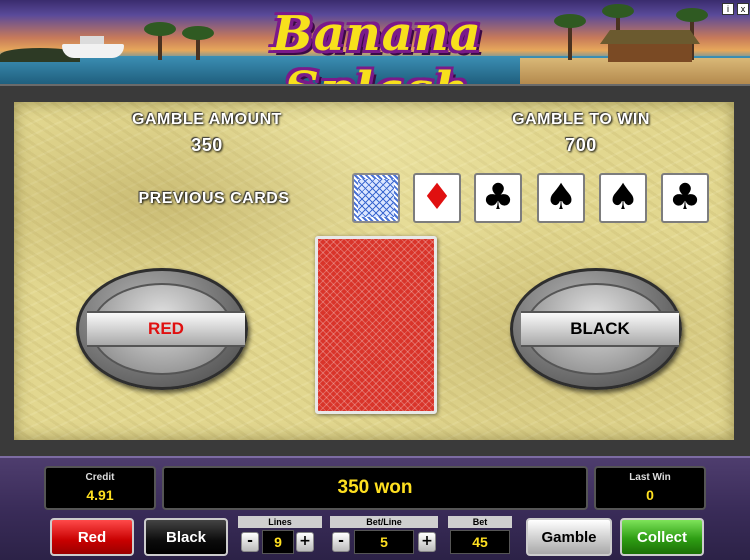  What do you see at coordinates (93, 47) in the screenshot?
I see `banner-boat` at bounding box center [93, 47].